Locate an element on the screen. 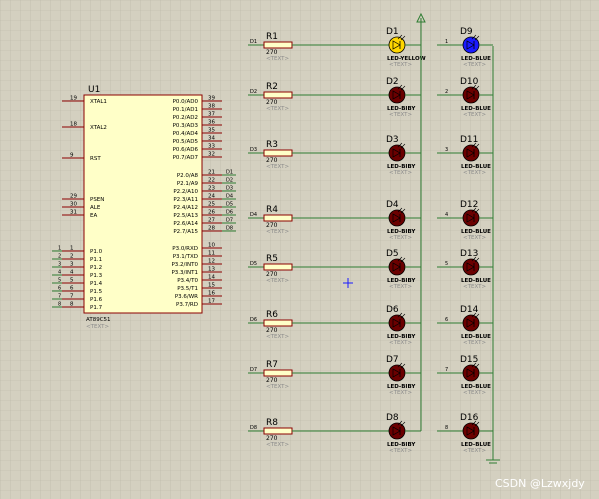 The image size is (599, 499). pin-name: P2.4/A12 is located at coordinates (185, 208).